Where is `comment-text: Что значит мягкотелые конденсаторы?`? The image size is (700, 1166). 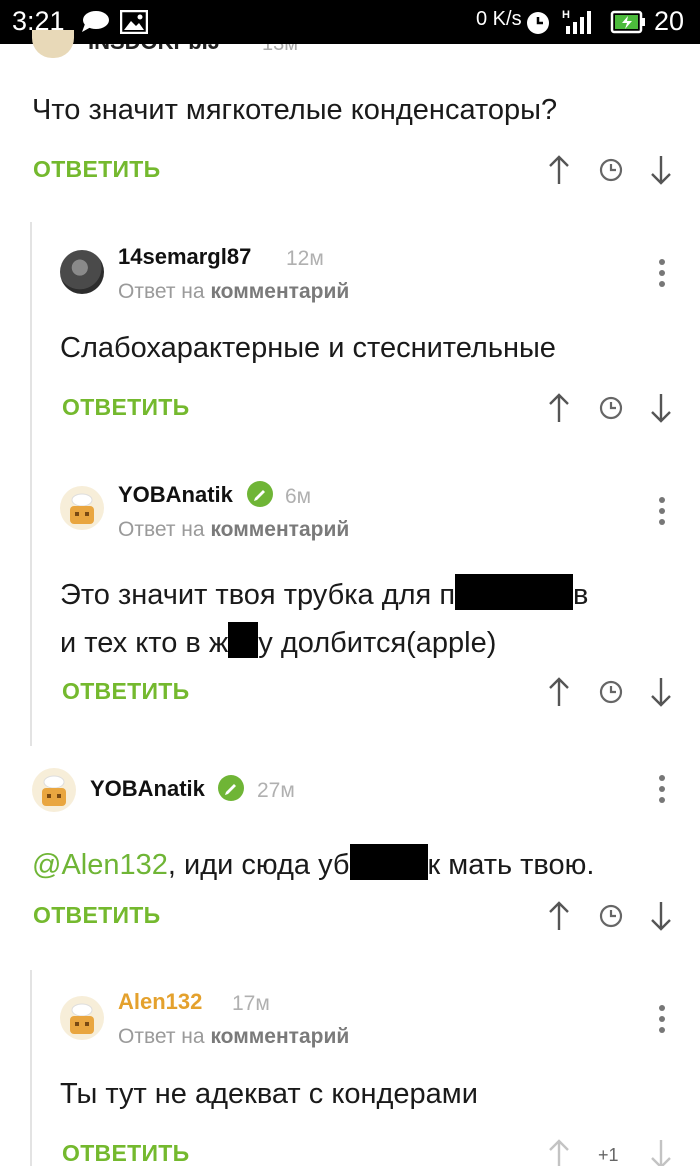 comment-text: Что значит мягкотелые конденсаторы? is located at coordinates (295, 110).